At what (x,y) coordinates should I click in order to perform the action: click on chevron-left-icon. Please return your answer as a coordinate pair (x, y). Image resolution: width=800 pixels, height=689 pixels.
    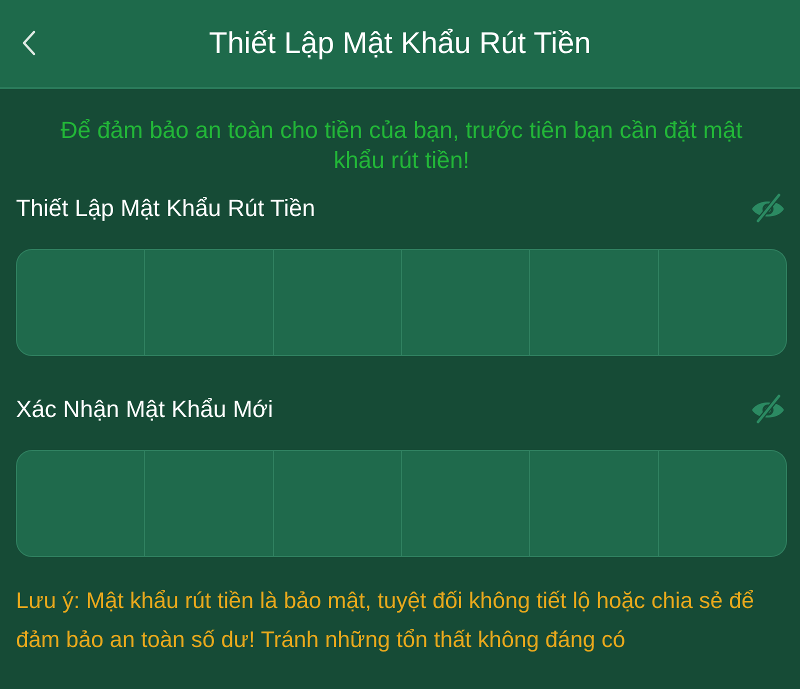
    Looking at the image, I should click on (29, 43).